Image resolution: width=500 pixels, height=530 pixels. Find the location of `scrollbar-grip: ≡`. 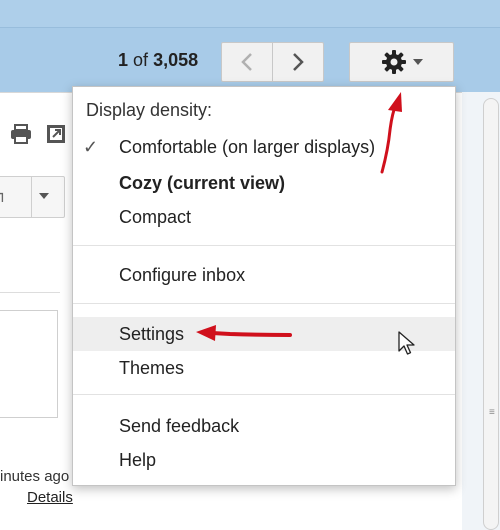

scrollbar-grip: ≡ is located at coordinates (492, 412).